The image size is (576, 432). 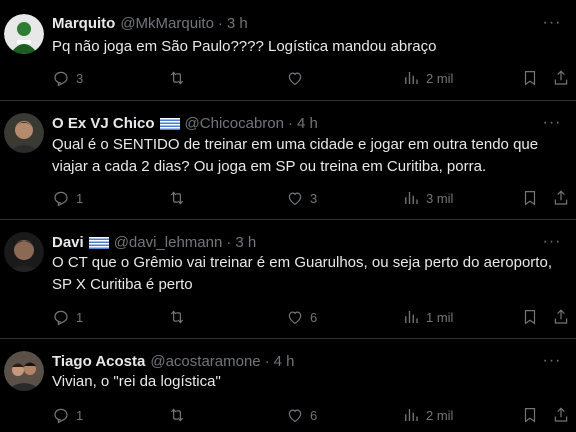 I want to click on author-handle: @MkMarquito, so click(x=167, y=24).